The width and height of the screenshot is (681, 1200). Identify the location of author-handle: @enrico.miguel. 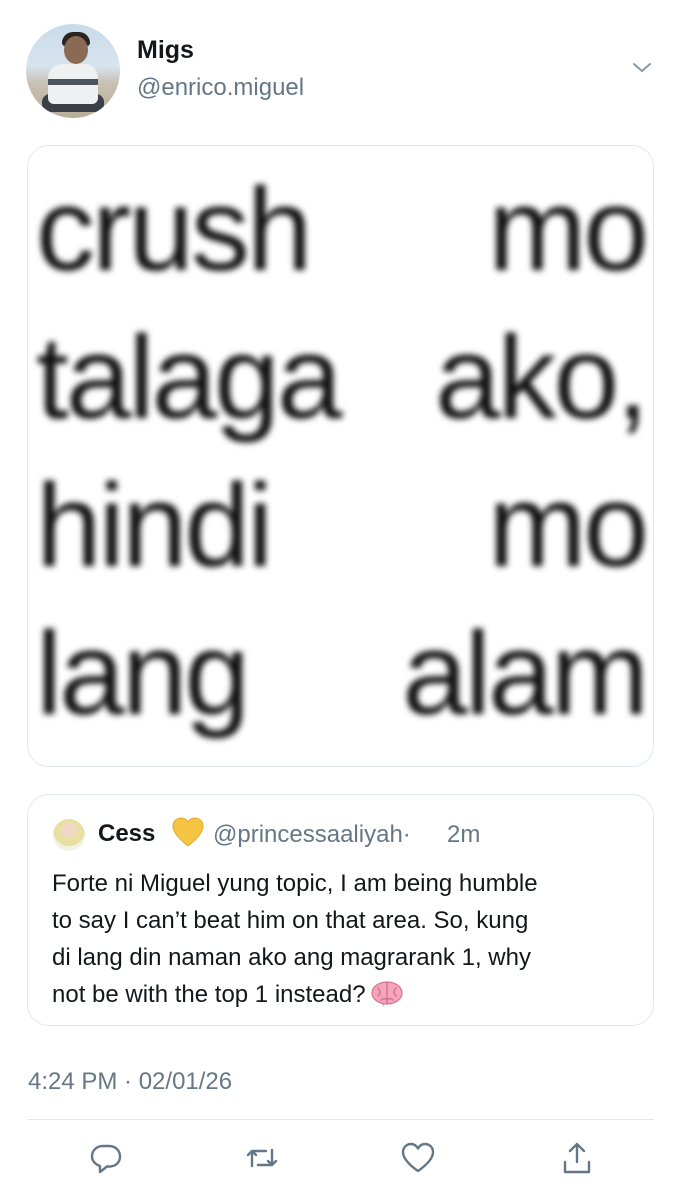
(220, 88).